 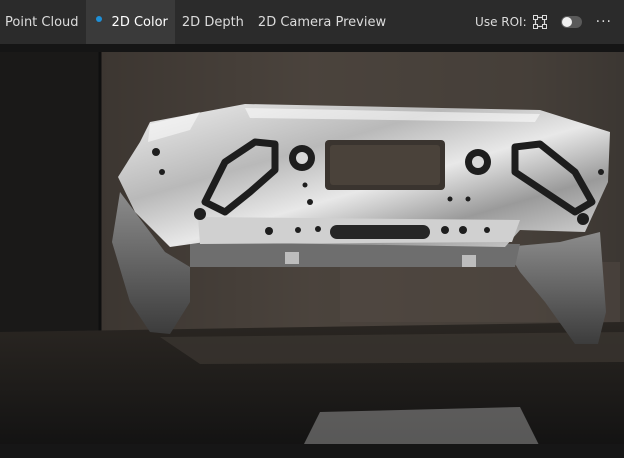 What do you see at coordinates (549, 22) in the screenshot?
I see `roi-controls: Use ROI: ···` at bounding box center [549, 22].